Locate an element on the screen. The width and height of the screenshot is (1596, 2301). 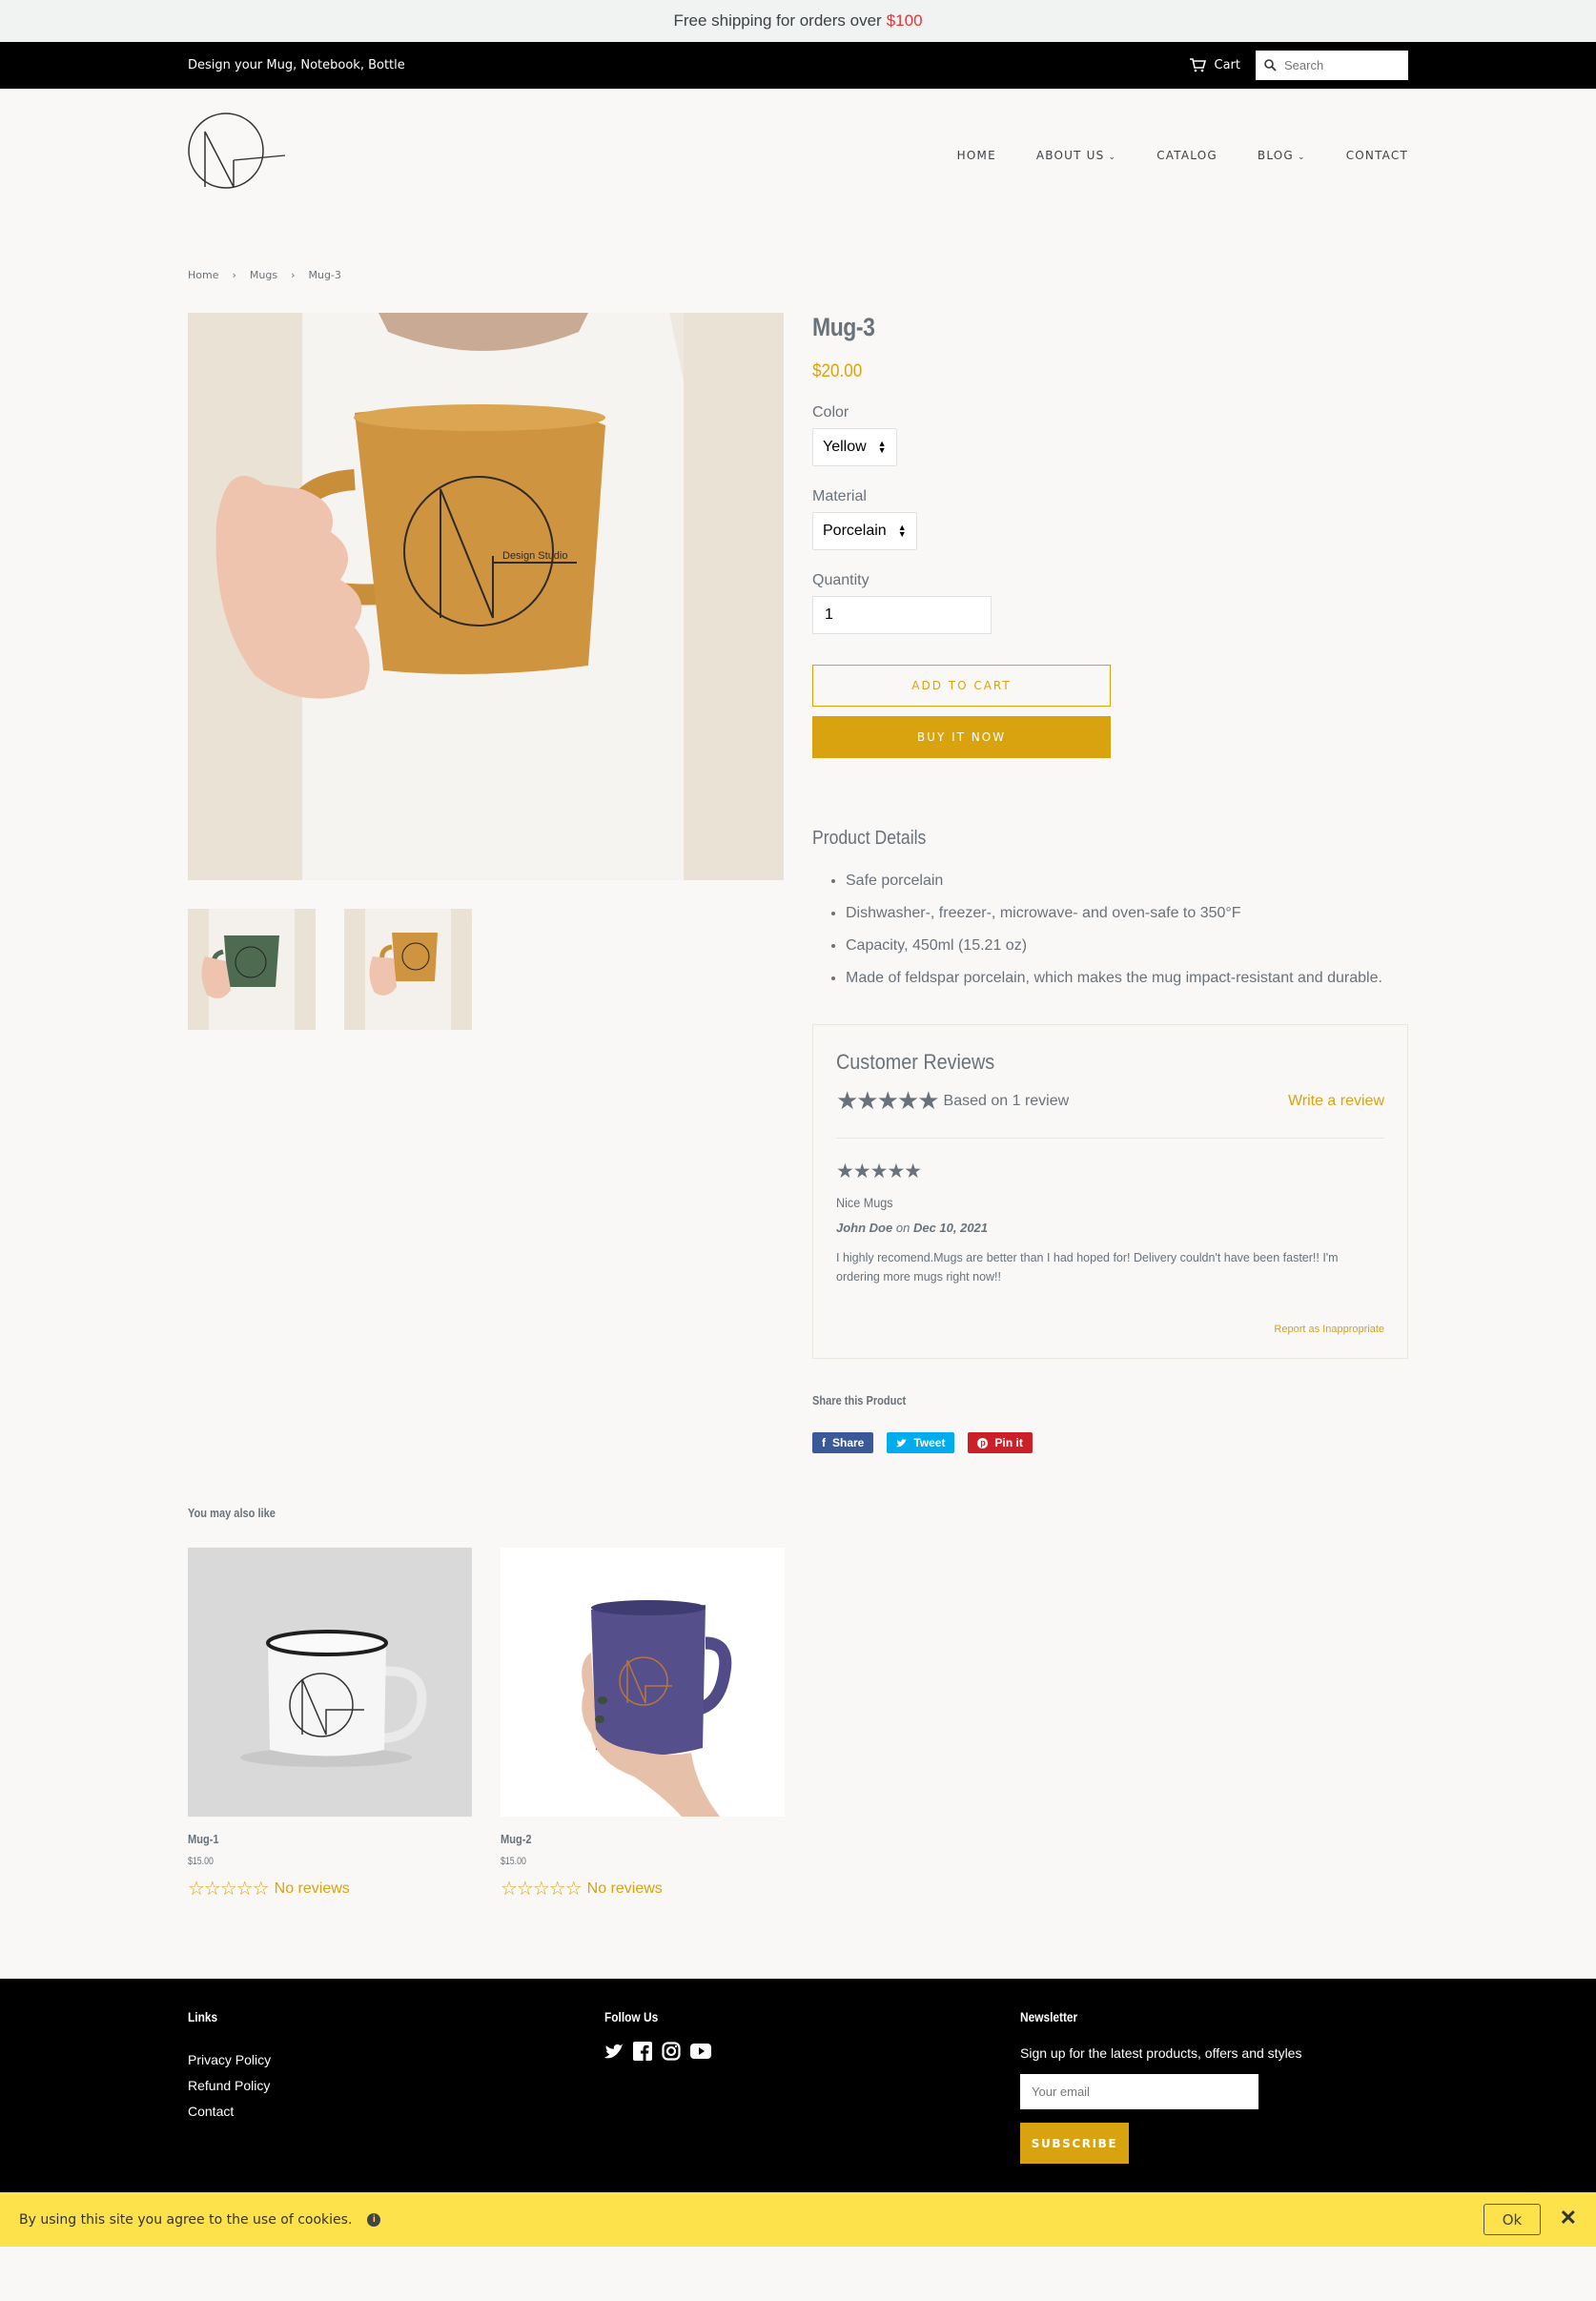
list-item: Capacity, 450ml (15.21 oz) is located at coordinates (1127, 946).